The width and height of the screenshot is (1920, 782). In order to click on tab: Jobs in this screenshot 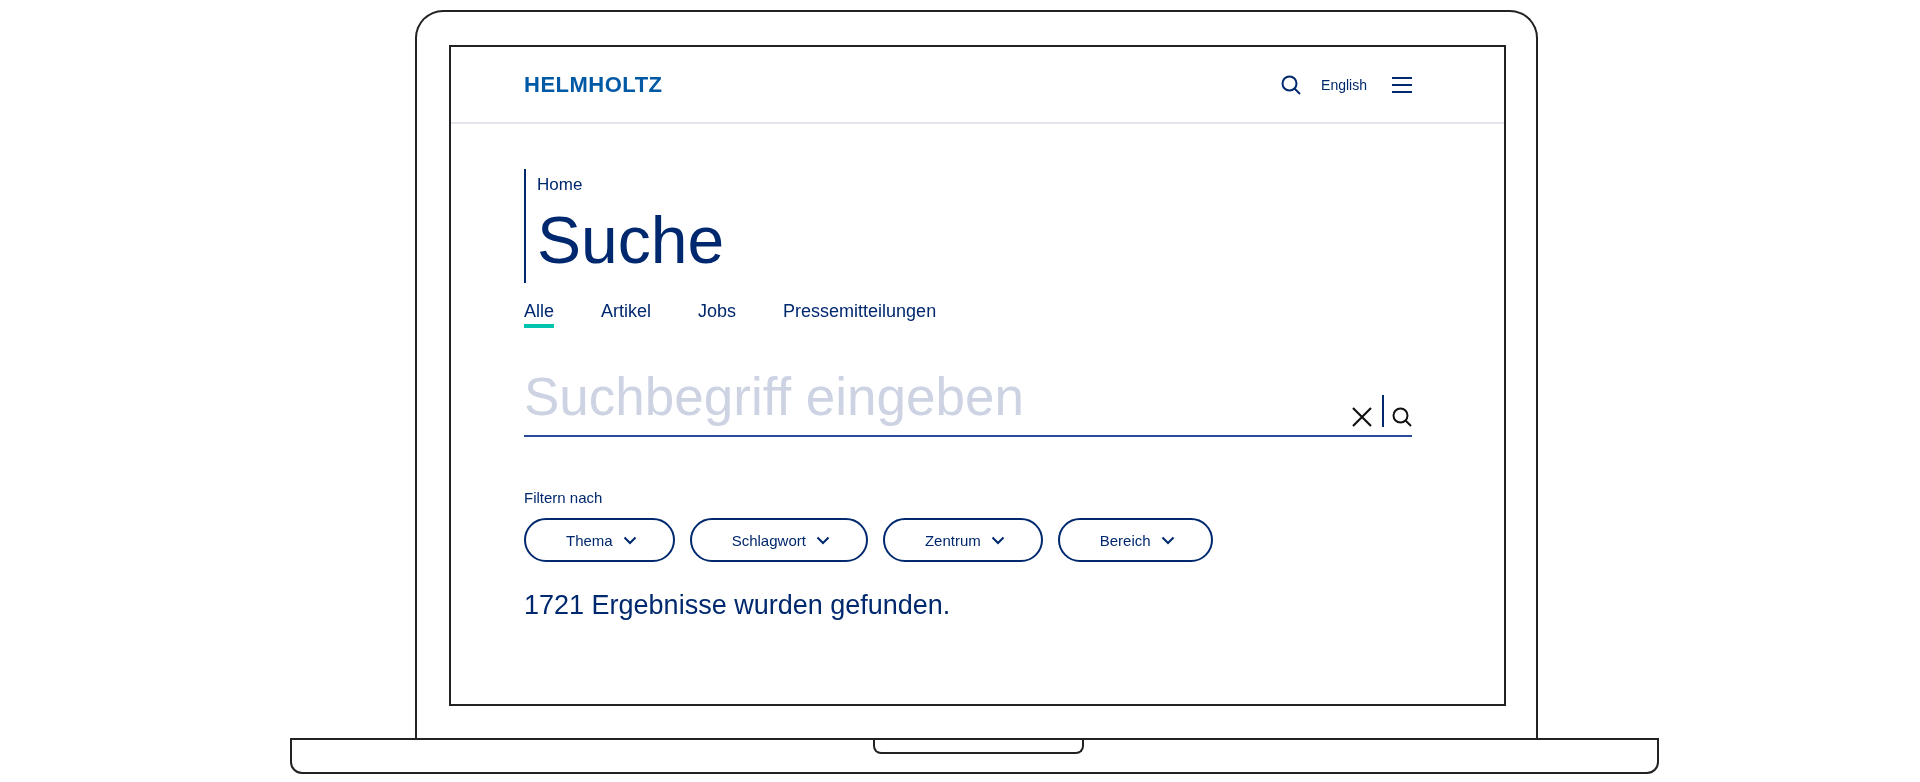, I will do `click(717, 314)`.